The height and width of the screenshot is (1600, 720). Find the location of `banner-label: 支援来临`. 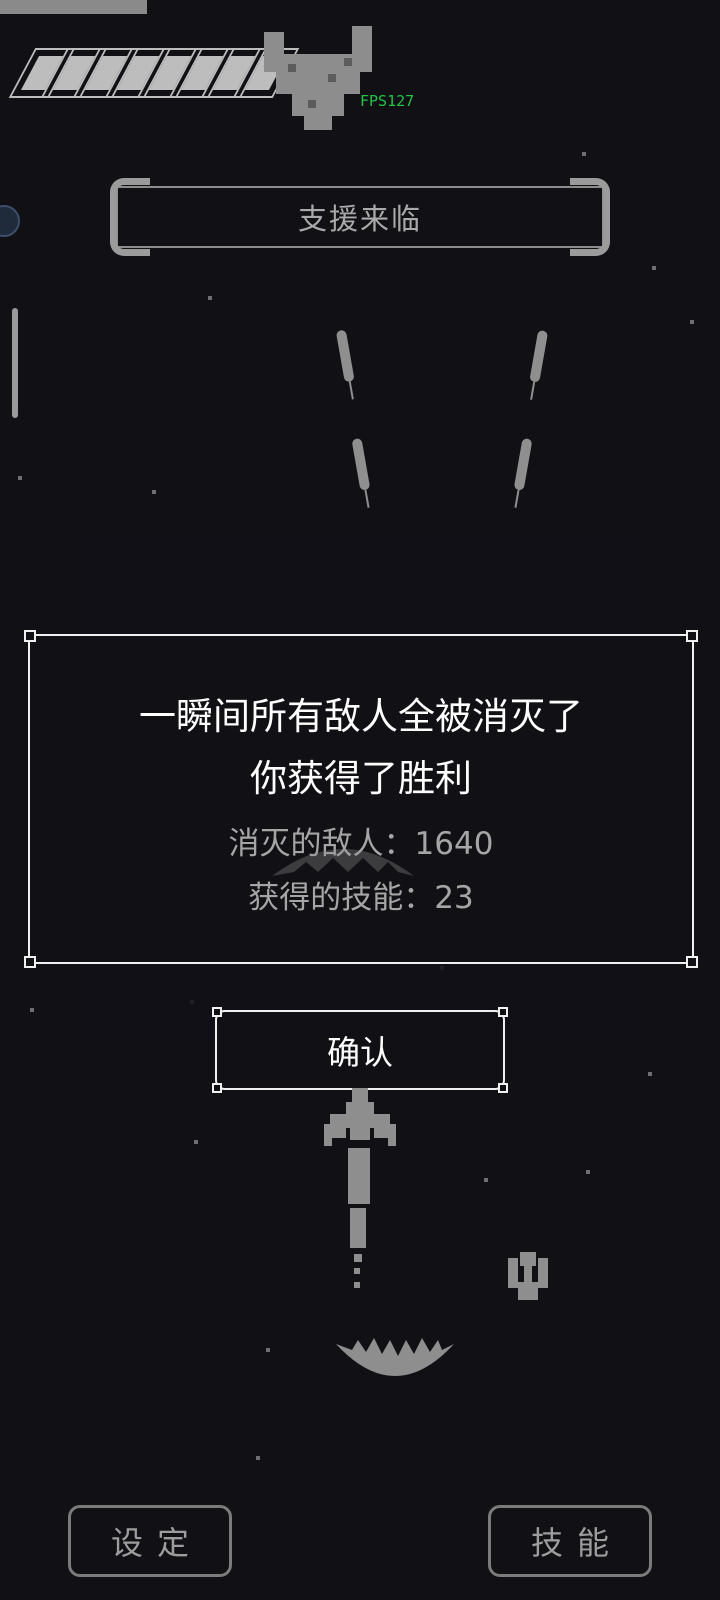

banner-label: 支援来临 is located at coordinates (359, 219).